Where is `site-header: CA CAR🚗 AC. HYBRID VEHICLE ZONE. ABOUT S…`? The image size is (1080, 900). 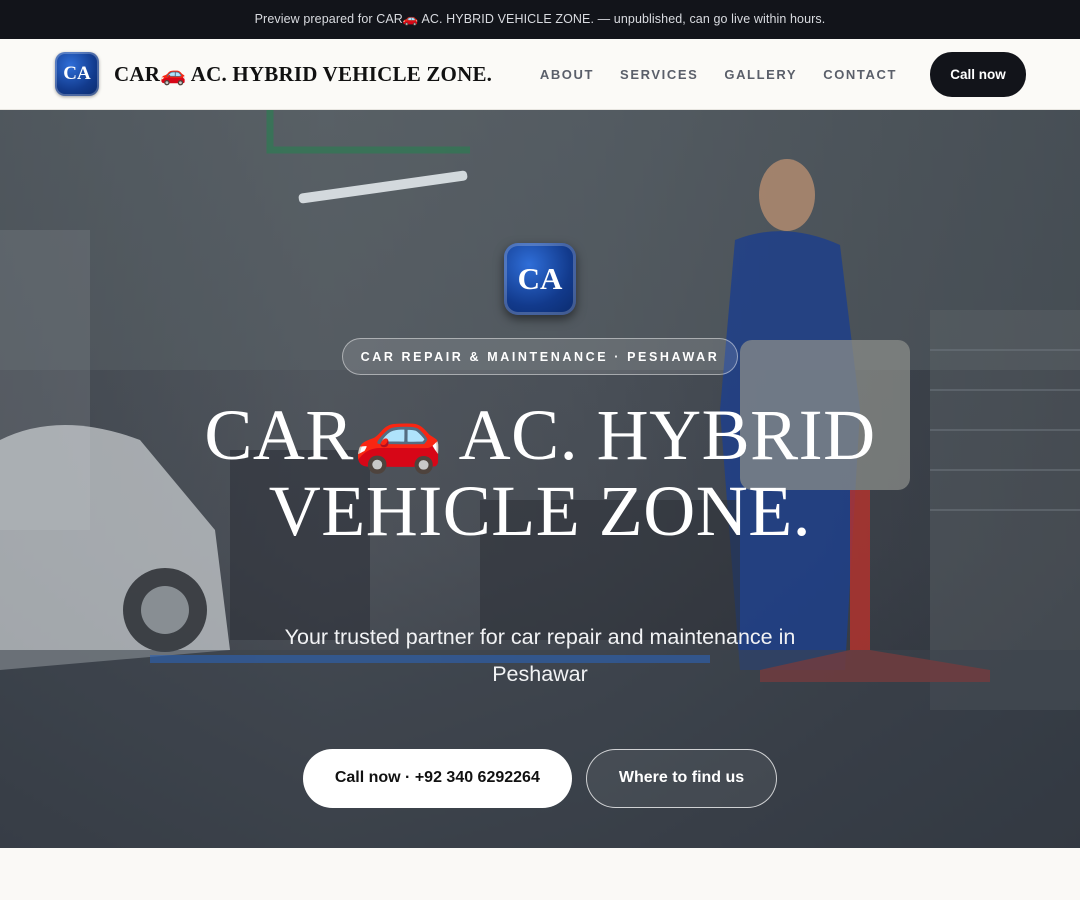 site-header: CA CAR🚗 AC. HYBRID VEHICLE ZONE. ABOUT S… is located at coordinates (540, 74).